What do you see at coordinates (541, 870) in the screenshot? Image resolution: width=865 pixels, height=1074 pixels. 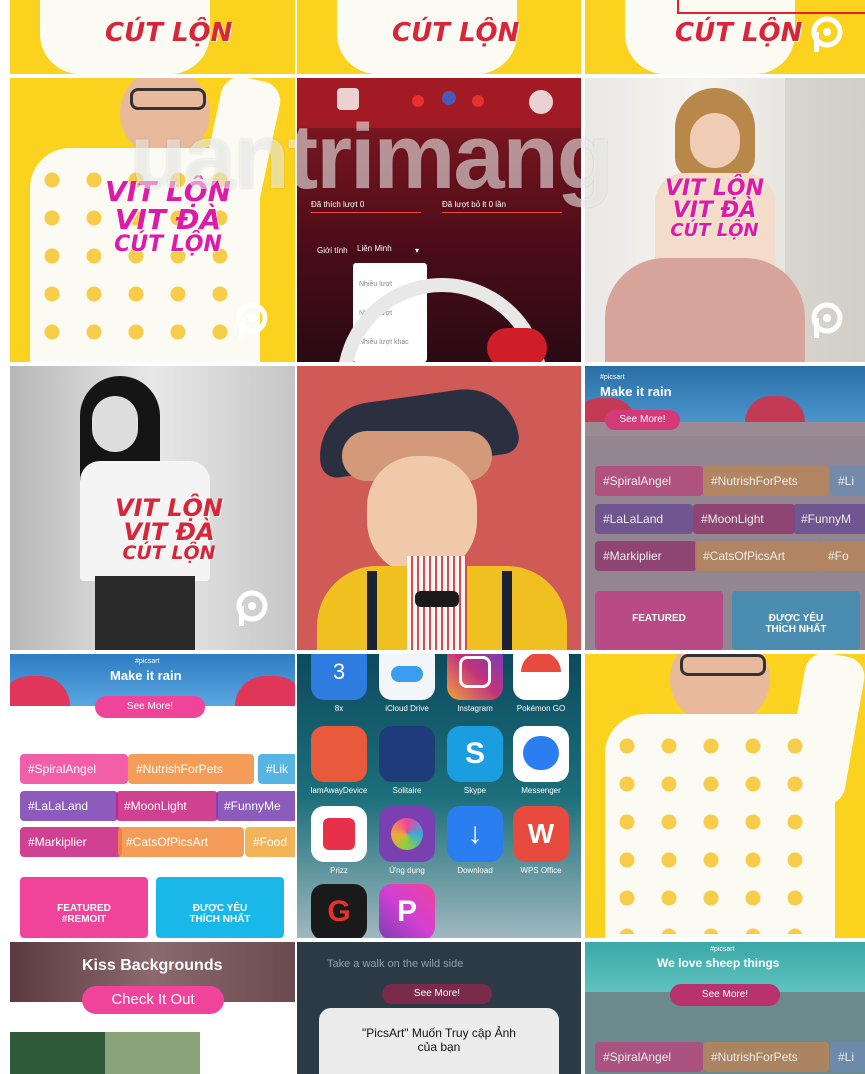 I see `app-label: WPS Office` at bounding box center [541, 870].